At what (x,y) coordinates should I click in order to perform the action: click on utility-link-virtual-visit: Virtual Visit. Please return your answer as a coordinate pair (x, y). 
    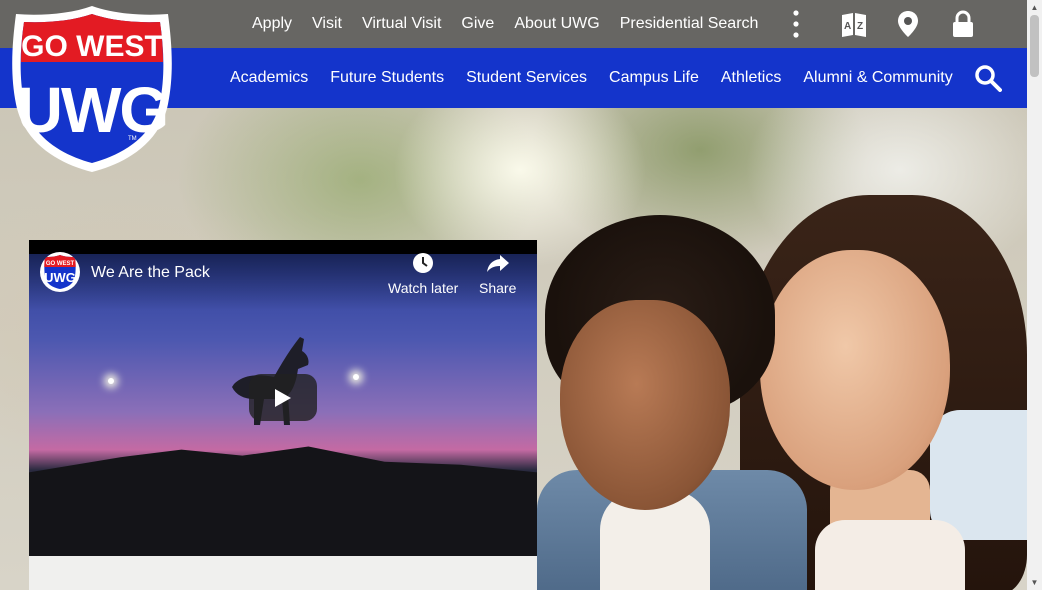
    Looking at the image, I should click on (401, 24).